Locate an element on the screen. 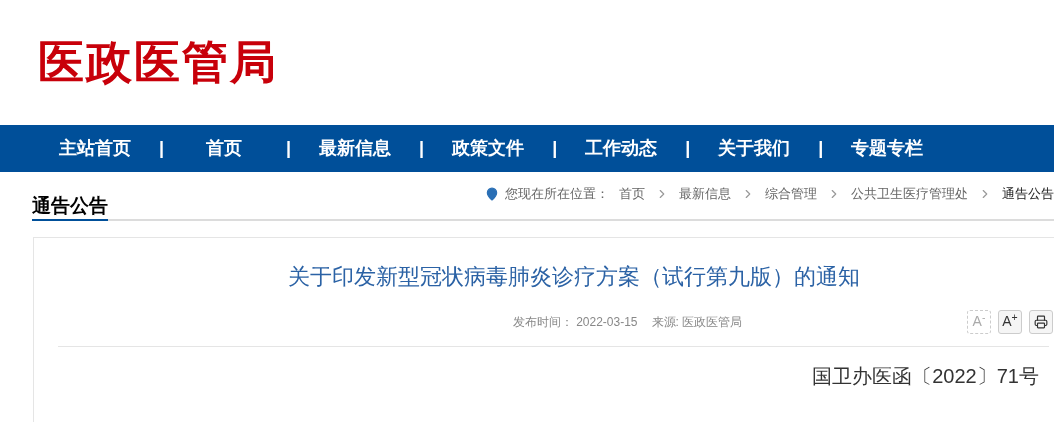  nav-link: 最新信息 is located at coordinates (355, 148).